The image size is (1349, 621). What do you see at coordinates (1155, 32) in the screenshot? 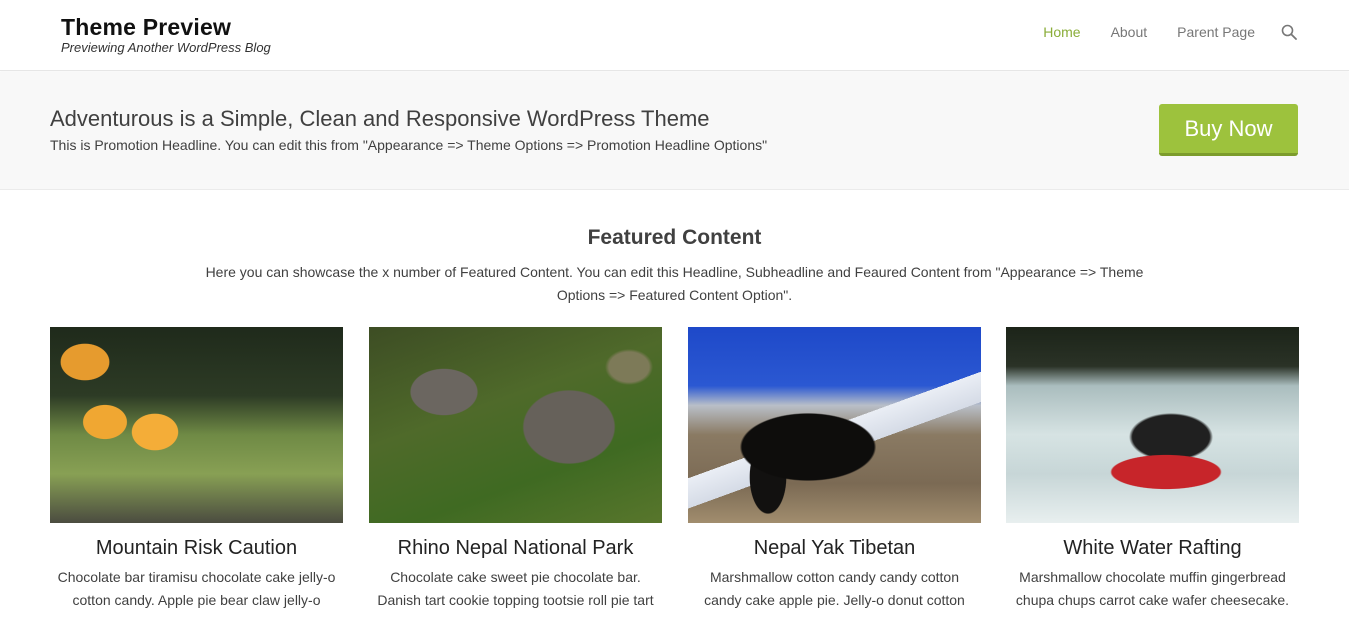
I see `main-nav: Home About Parent Page` at bounding box center [1155, 32].